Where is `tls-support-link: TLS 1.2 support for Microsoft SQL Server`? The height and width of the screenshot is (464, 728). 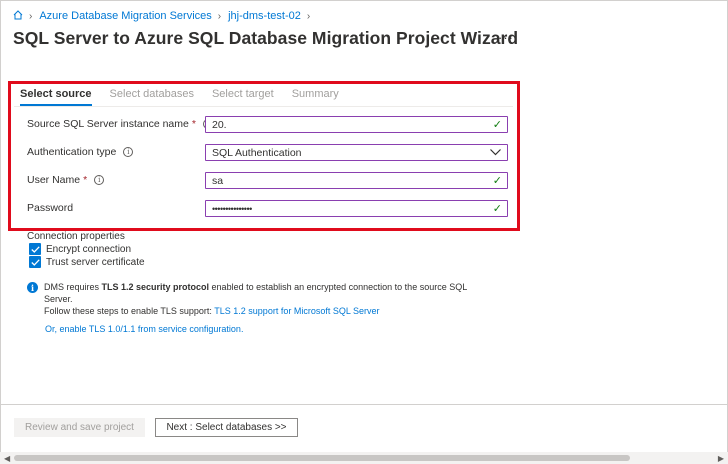
tls-support-link: TLS 1.2 support for Microsoft SQL Server is located at coordinates (296, 311).